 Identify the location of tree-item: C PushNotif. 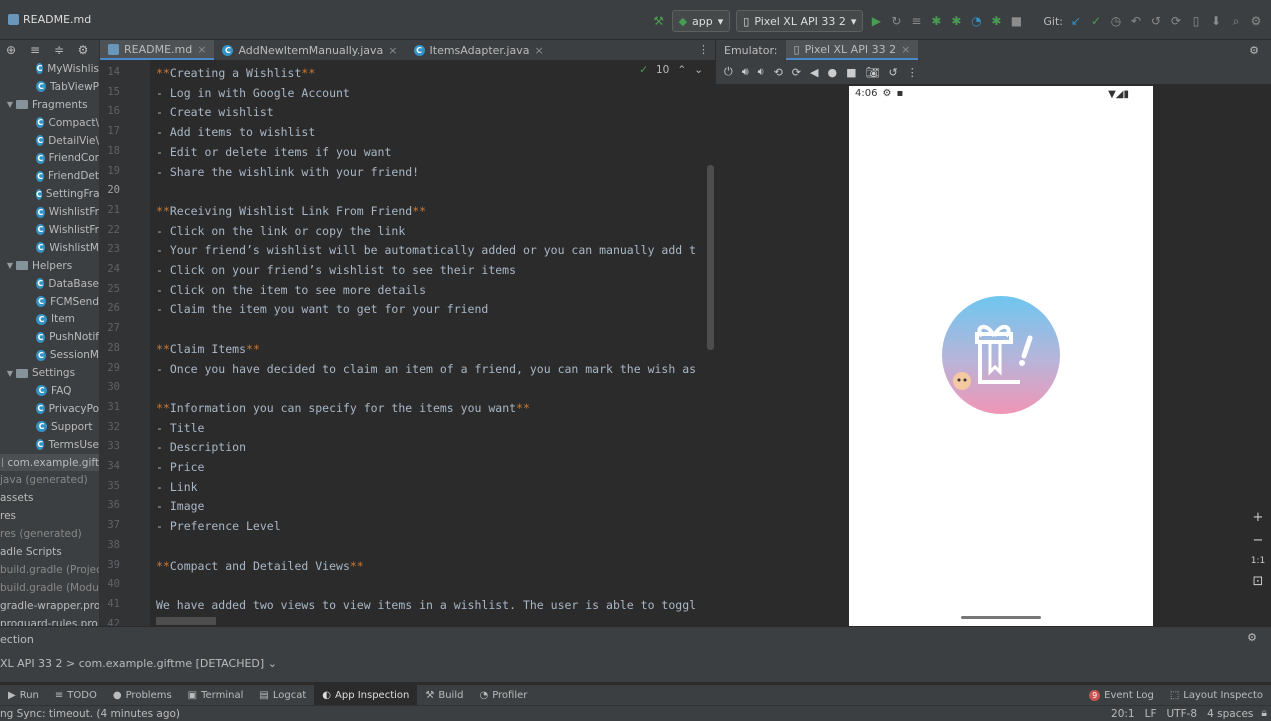
(49, 337).